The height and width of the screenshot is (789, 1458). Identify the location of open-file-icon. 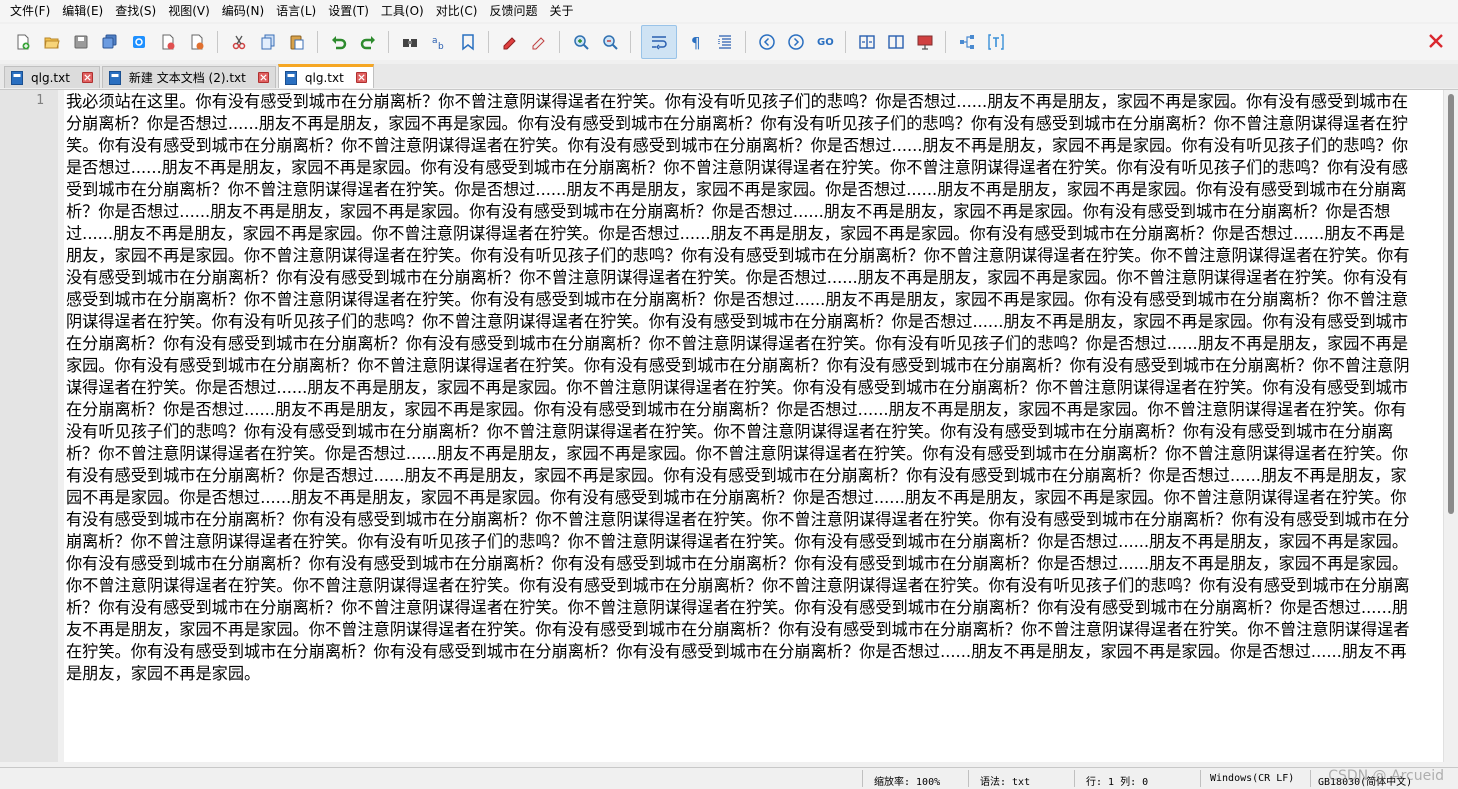
(52, 42).